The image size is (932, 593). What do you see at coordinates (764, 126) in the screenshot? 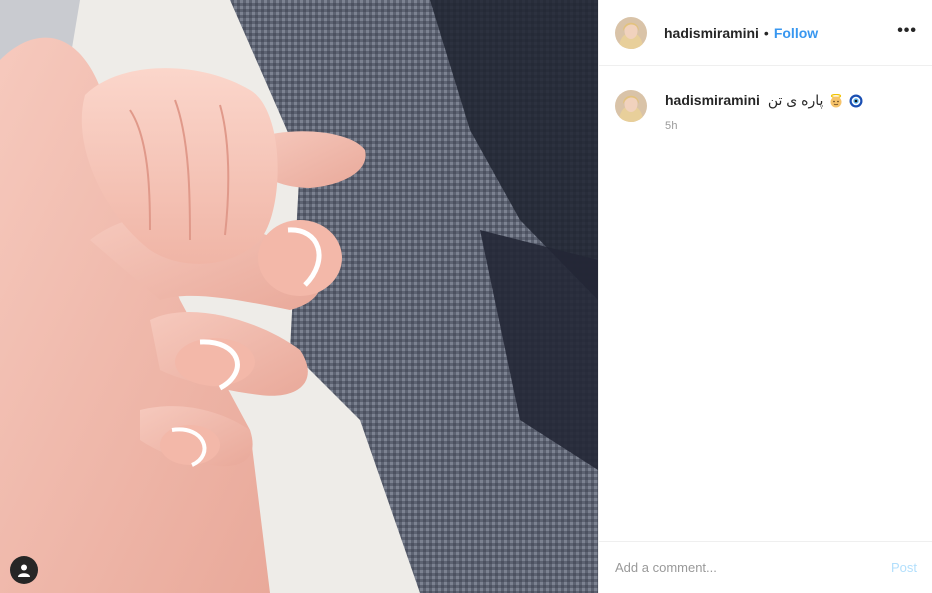
I see `post-timestamp: 5h` at bounding box center [764, 126].